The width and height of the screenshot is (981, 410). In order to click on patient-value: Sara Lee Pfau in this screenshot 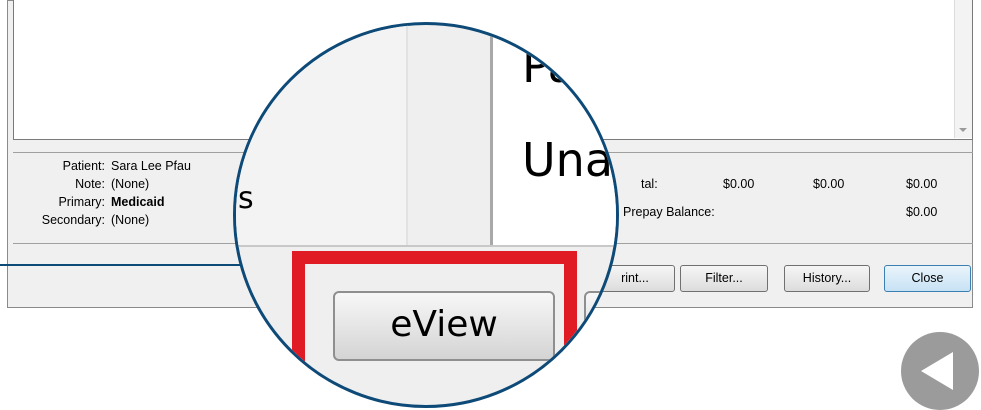, I will do `click(151, 166)`.